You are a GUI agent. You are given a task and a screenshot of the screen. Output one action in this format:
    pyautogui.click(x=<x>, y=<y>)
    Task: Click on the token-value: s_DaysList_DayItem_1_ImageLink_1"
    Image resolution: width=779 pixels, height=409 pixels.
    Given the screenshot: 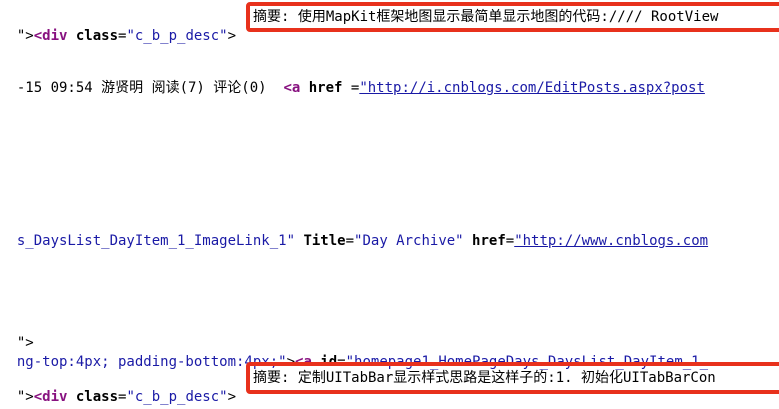 What is the action you would take?
    pyautogui.click(x=156, y=241)
    